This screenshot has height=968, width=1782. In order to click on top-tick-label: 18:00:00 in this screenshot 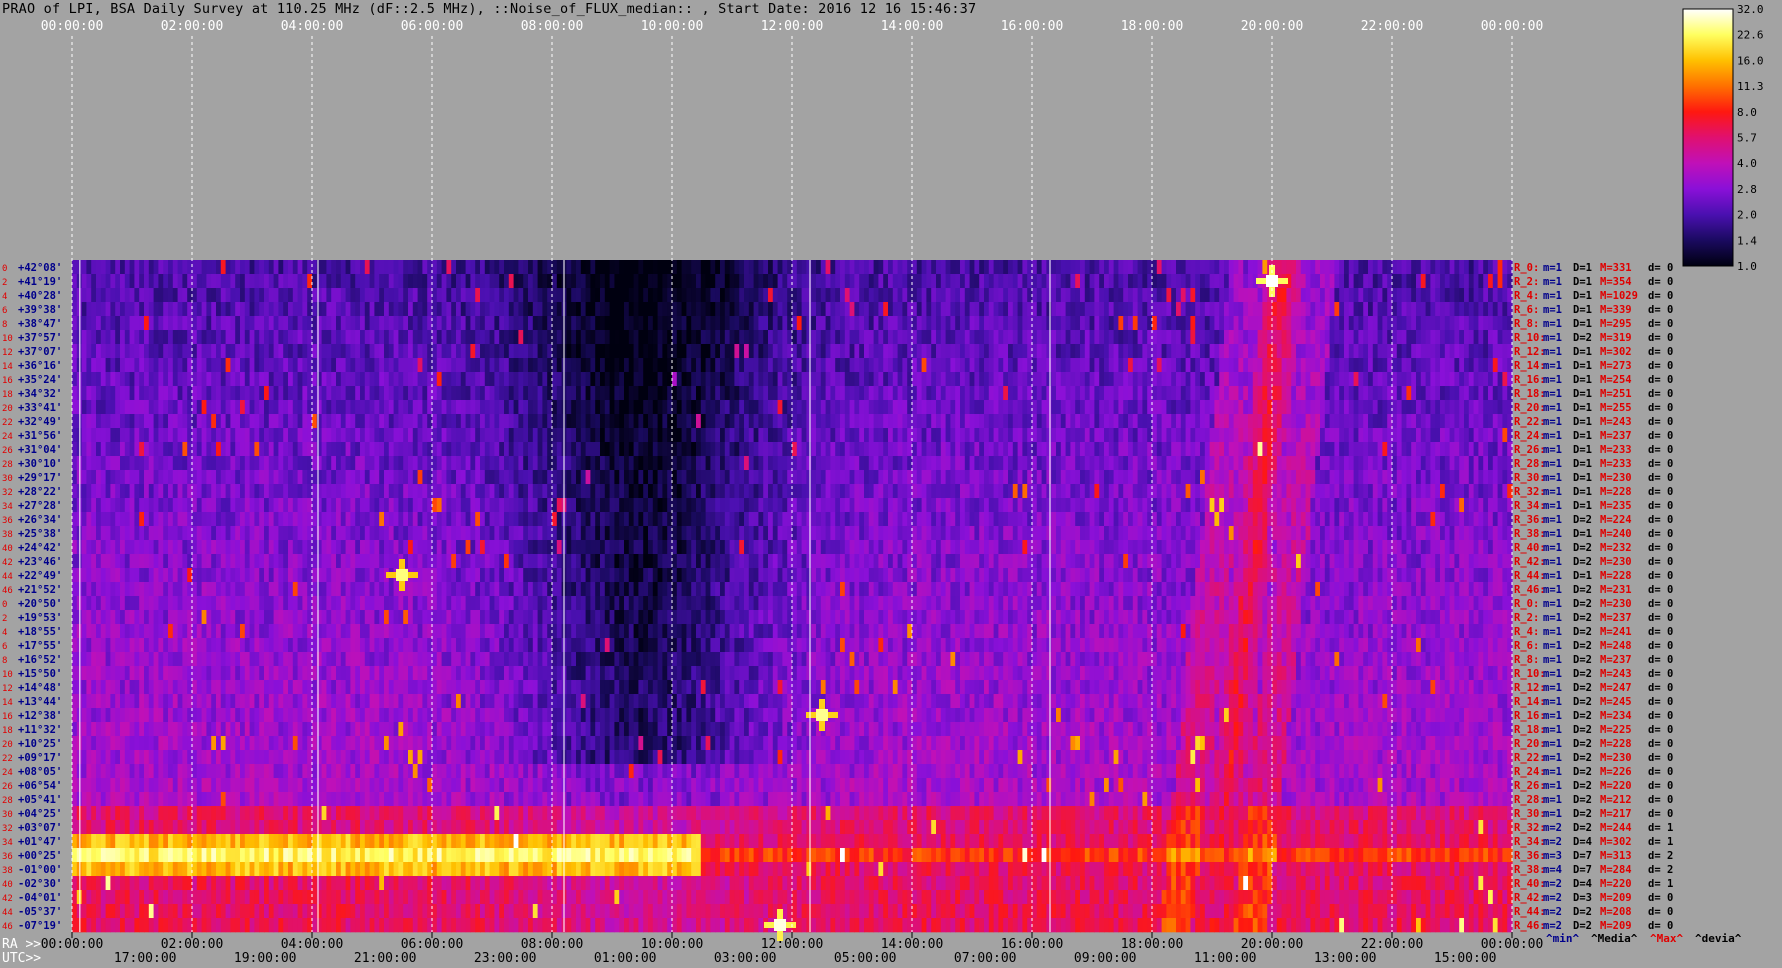, I will do `click(1152, 26)`.